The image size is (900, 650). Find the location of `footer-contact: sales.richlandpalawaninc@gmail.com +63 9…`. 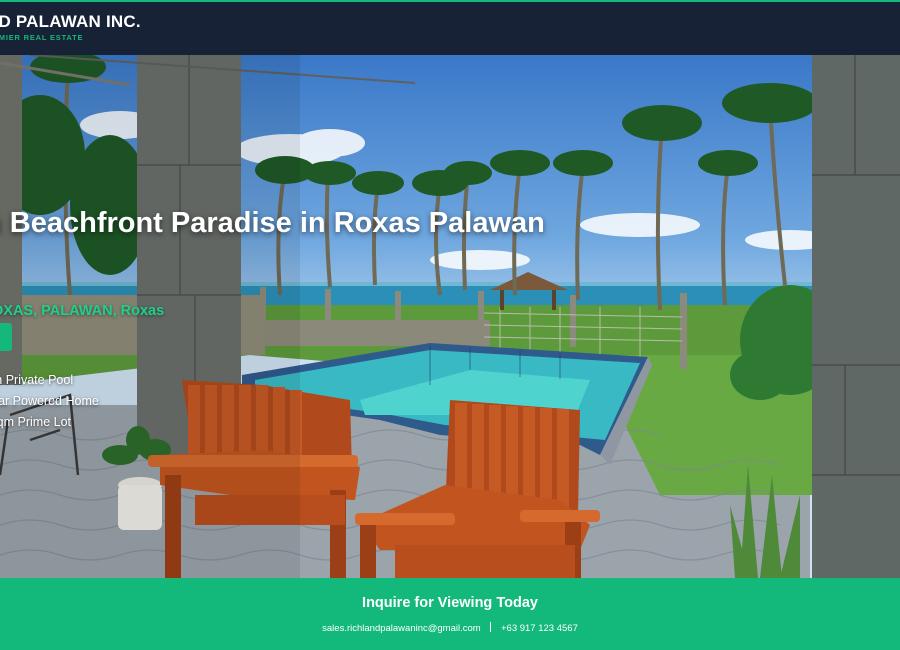

footer-contact: sales.richlandpalawaninc@gmail.com +63 9… is located at coordinates (450, 628).